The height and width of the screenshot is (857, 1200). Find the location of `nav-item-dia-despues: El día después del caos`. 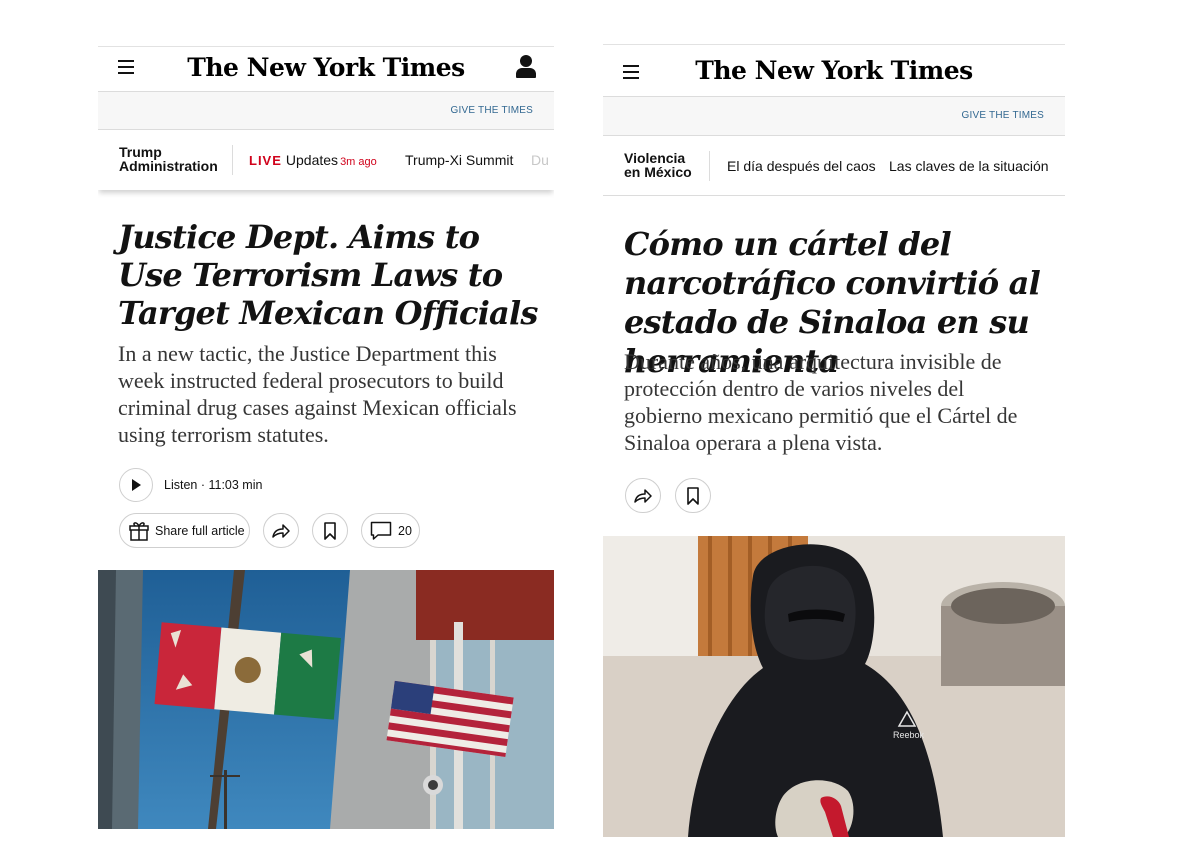

nav-item-dia-despues: El día después del caos is located at coordinates (801, 166).